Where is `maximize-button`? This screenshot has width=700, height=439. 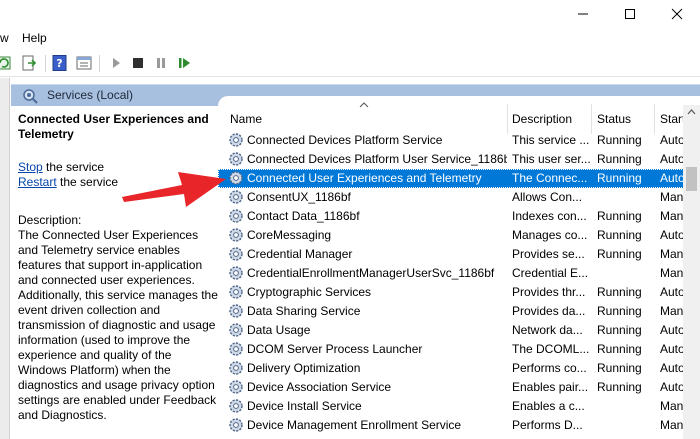
maximize-button is located at coordinates (630, 14).